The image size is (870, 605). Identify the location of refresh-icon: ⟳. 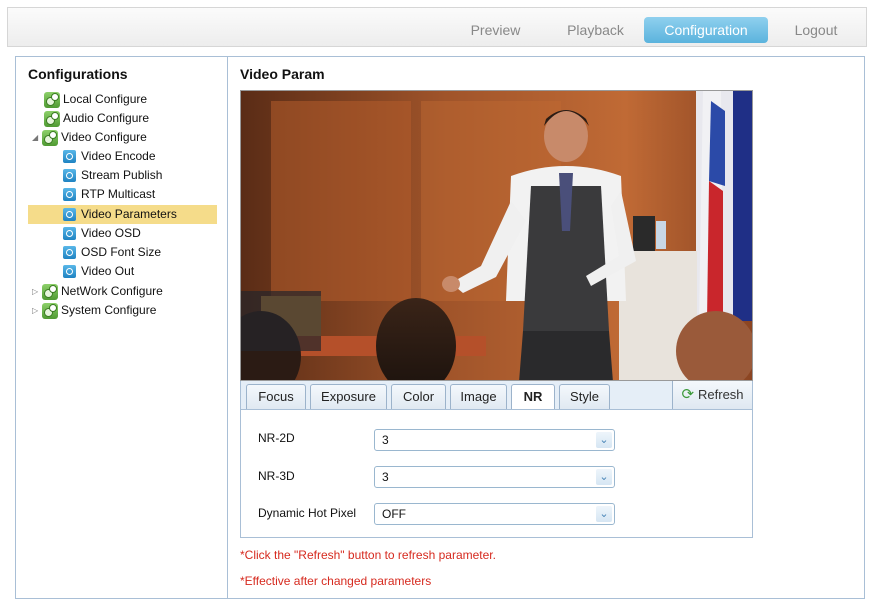
(688, 394).